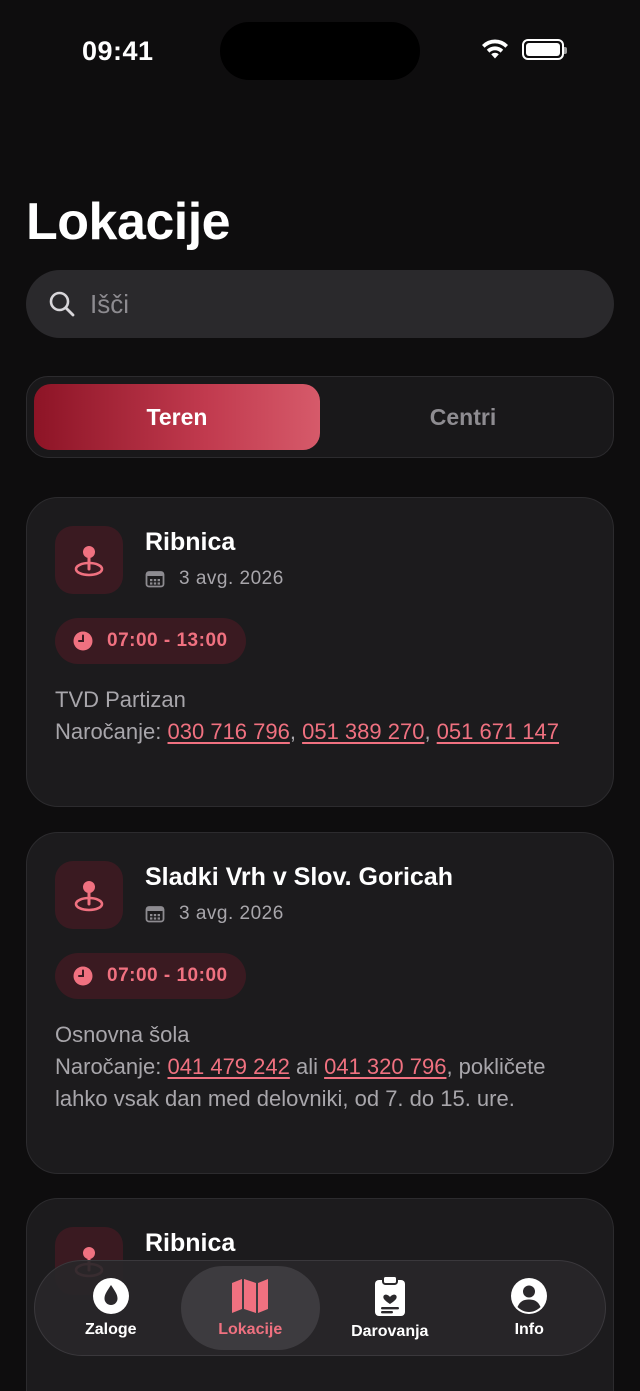  What do you see at coordinates (363, 731) in the screenshot?
I see `phone-link: 051 389 270` at bounding box center [363, 731].